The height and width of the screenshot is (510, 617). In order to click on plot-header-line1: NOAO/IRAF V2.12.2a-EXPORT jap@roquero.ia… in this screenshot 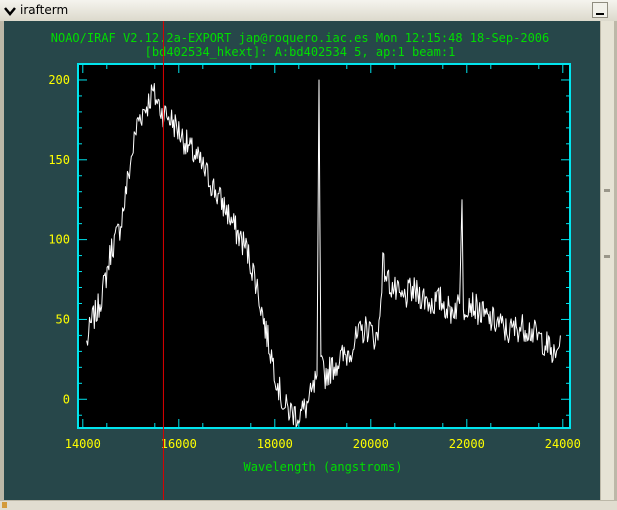, I will do `click(300, 38)`.